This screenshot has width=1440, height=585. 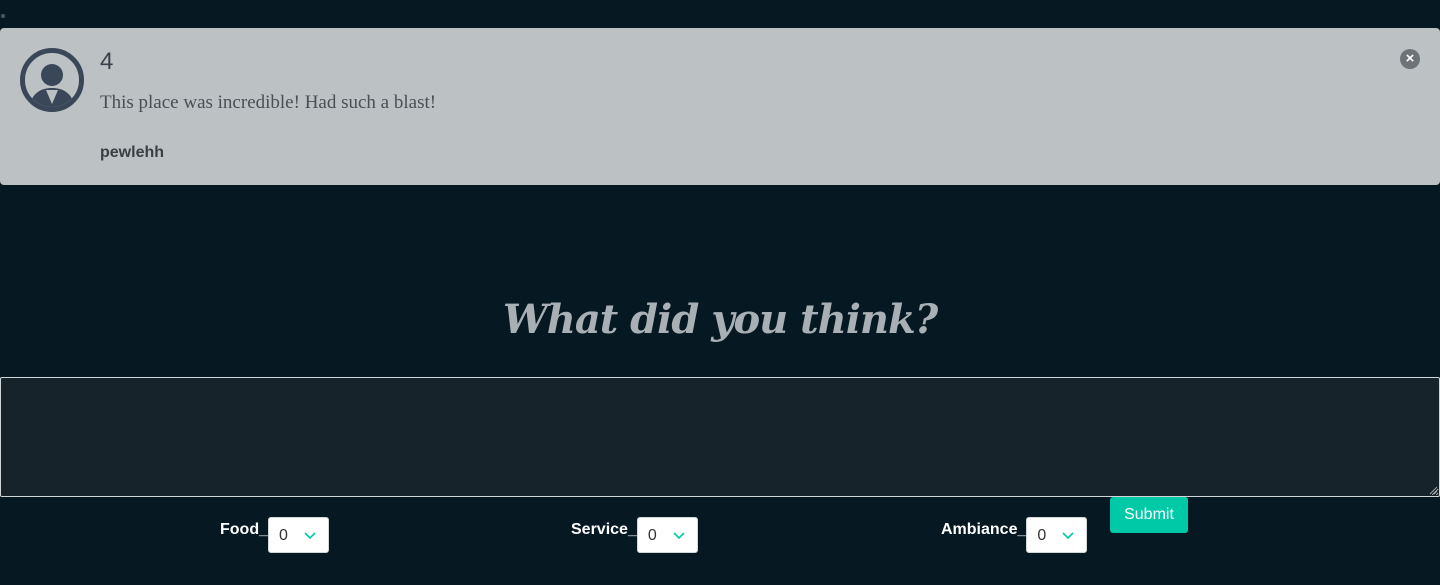 I want to click on review-author: pewlehh, so click(x=132, y=152).